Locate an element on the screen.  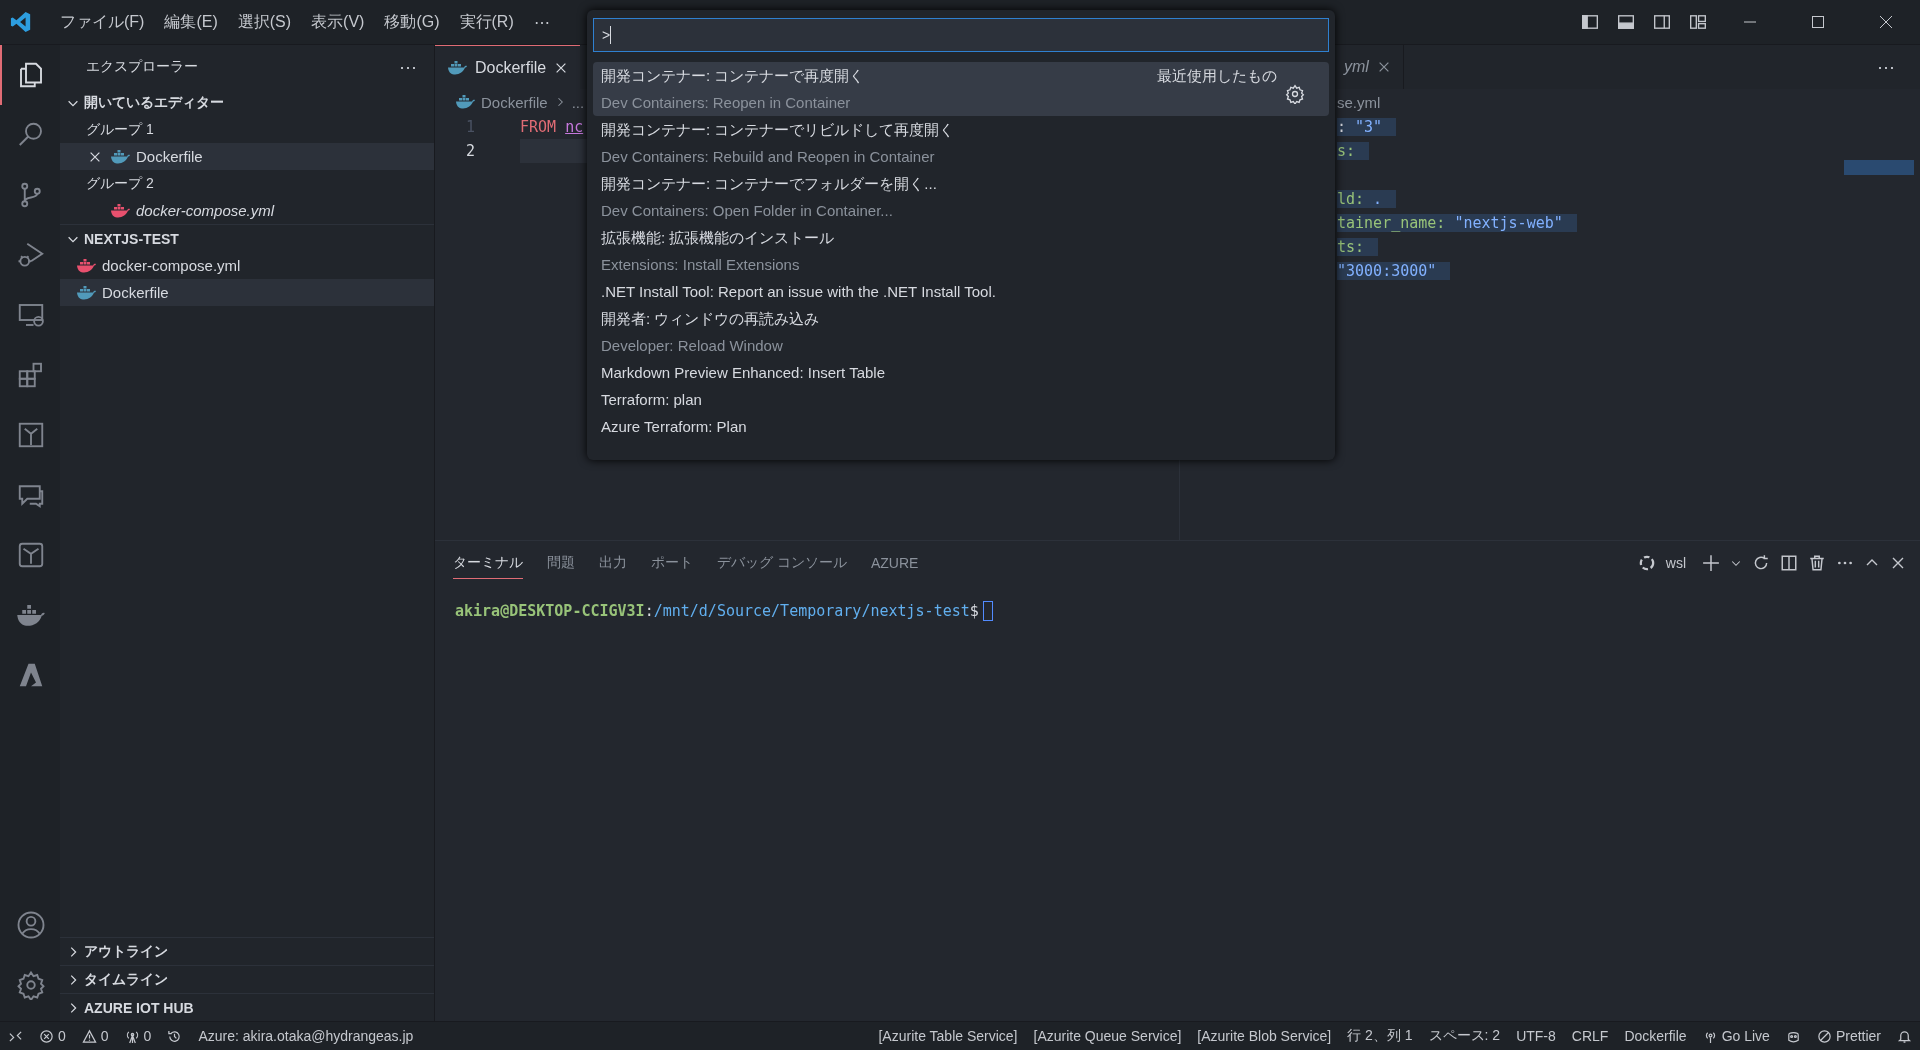
section-header: タイムライン is located at coordinates (247, 979).